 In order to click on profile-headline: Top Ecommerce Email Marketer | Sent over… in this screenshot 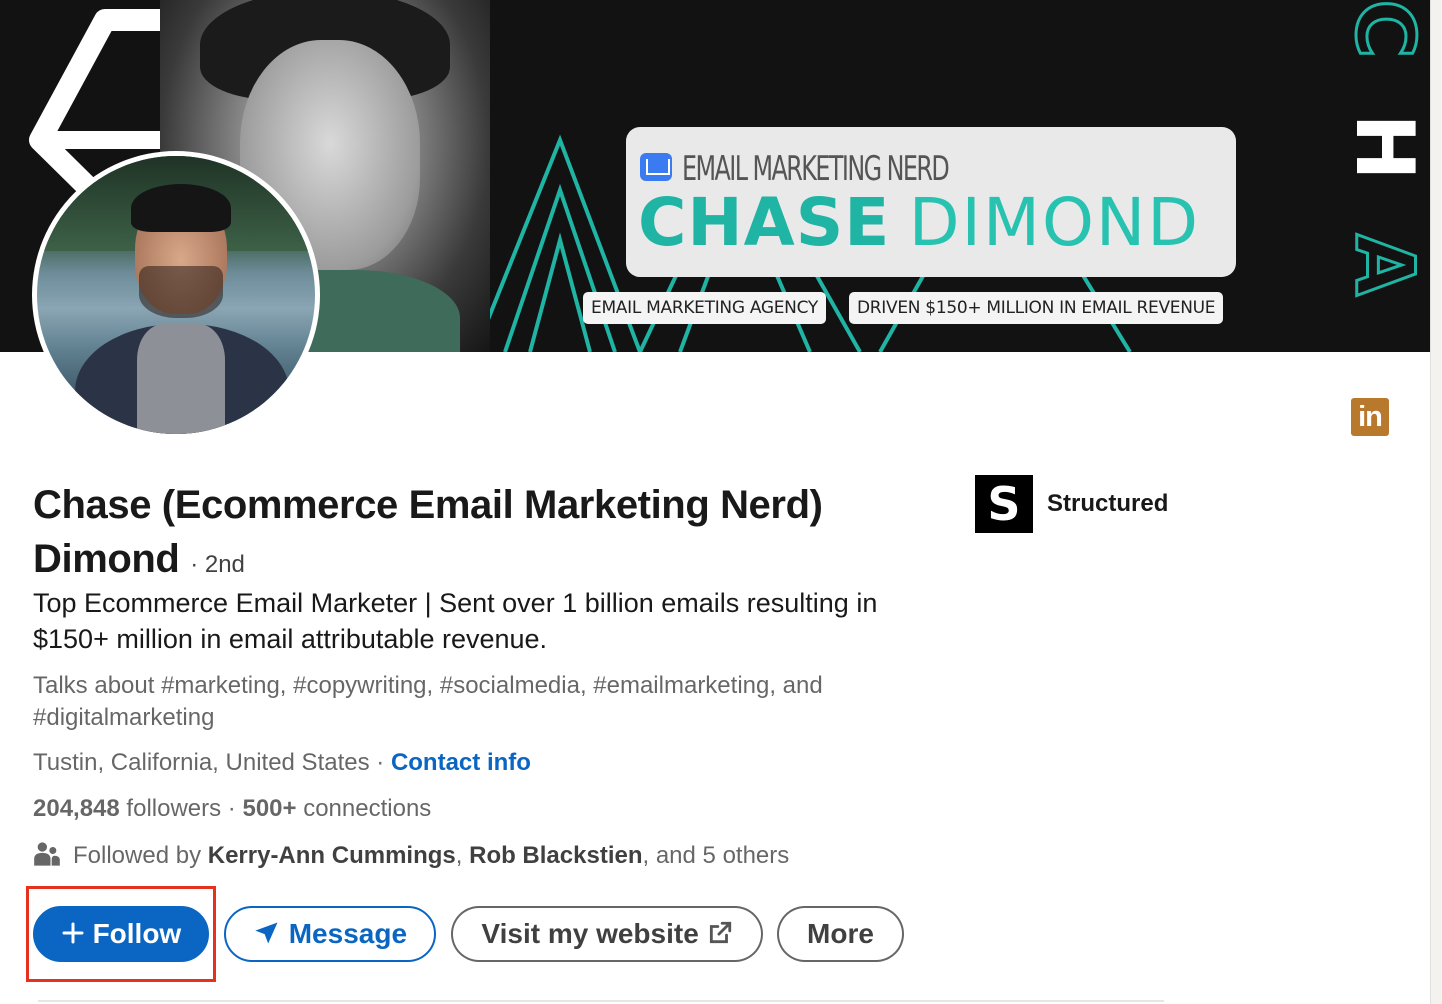, I will do `click(455, 621)`.